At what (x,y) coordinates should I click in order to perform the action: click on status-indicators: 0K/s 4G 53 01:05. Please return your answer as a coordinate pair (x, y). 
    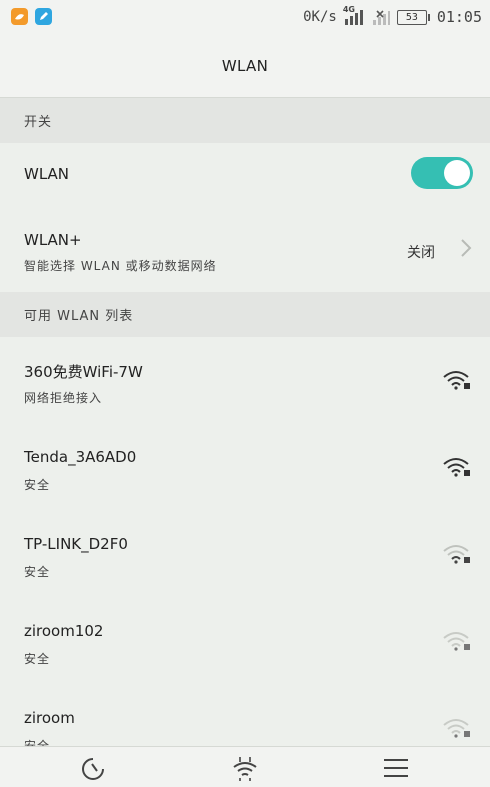
    Looking at the image, I should click on (392, 16).